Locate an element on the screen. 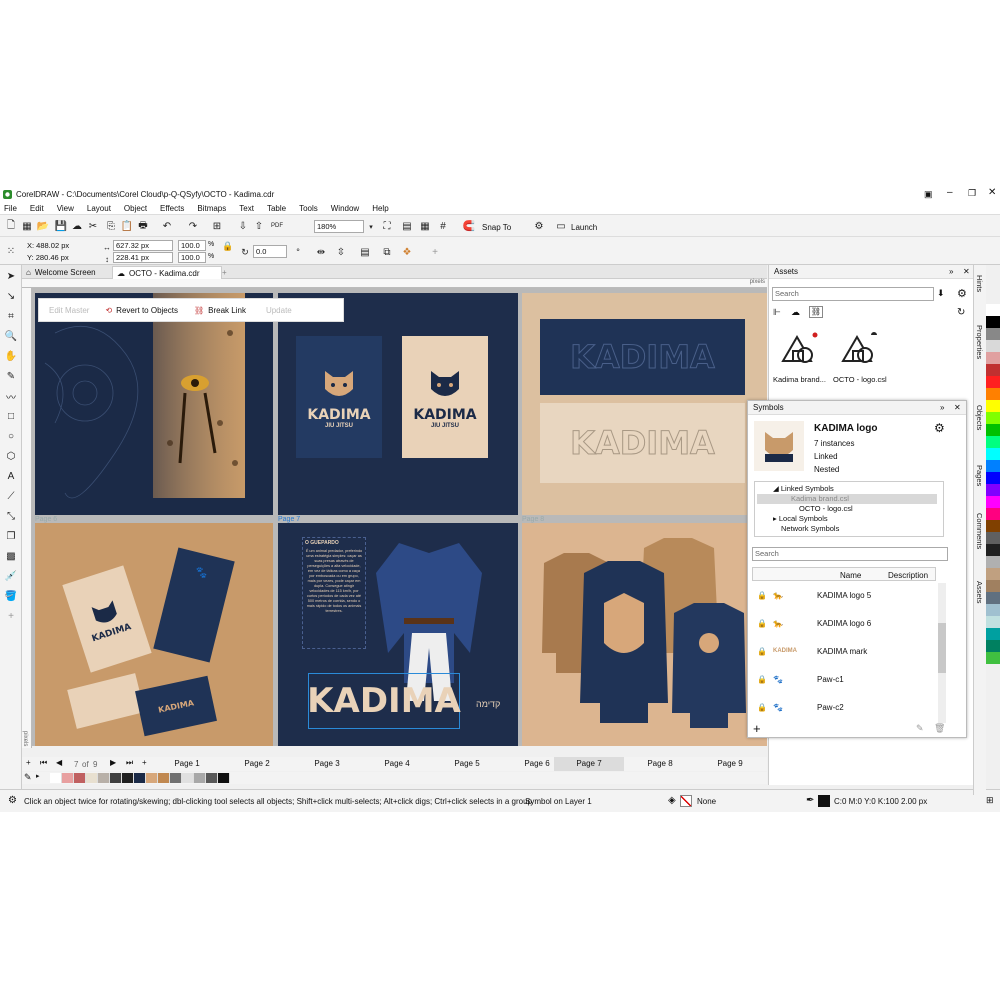  page-business-cards: KADIMA 🐾 KADIMA is located at coordinates (154, 634).